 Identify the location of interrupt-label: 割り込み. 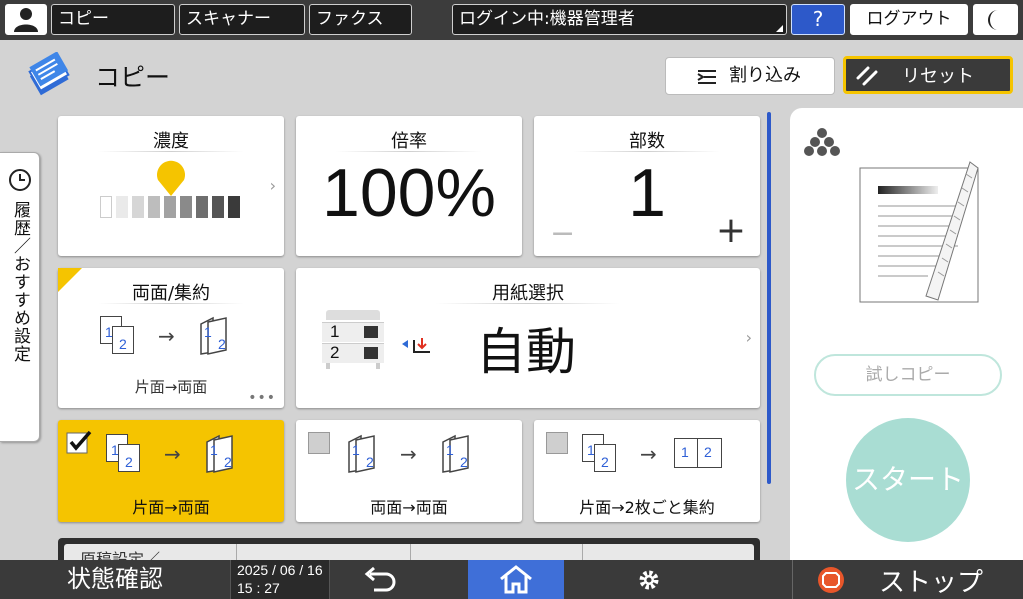
(765, 75).